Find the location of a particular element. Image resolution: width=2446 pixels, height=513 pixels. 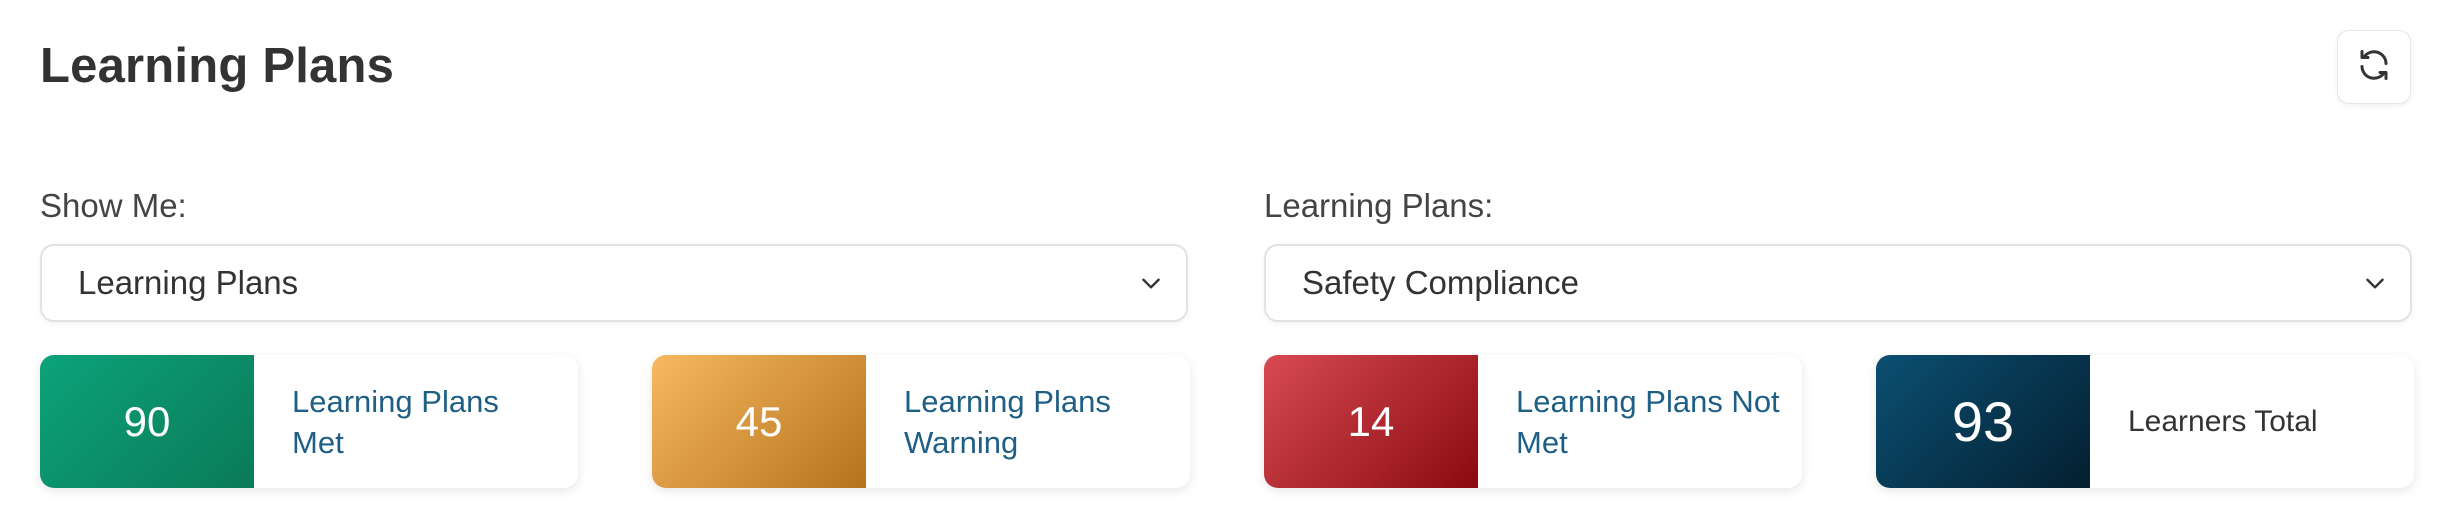

show-me-select: Learning Plans is located at coordinates (614, 283).